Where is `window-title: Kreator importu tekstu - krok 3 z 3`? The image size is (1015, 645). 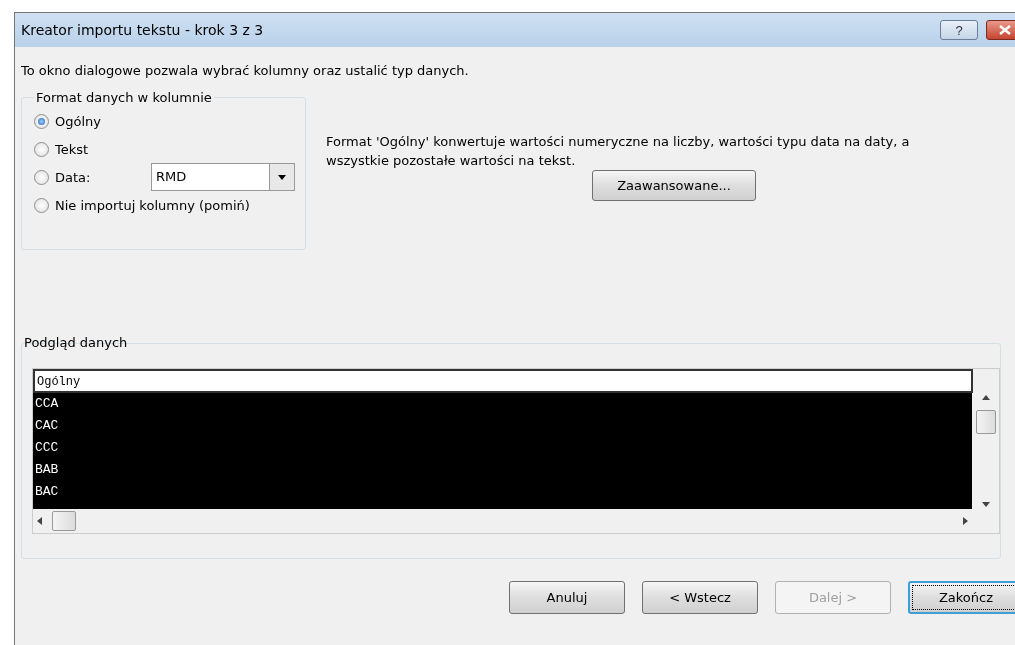
window-title: Kreator importu tekstu - krok 3 z 3 is located at coordinates (143, 30).